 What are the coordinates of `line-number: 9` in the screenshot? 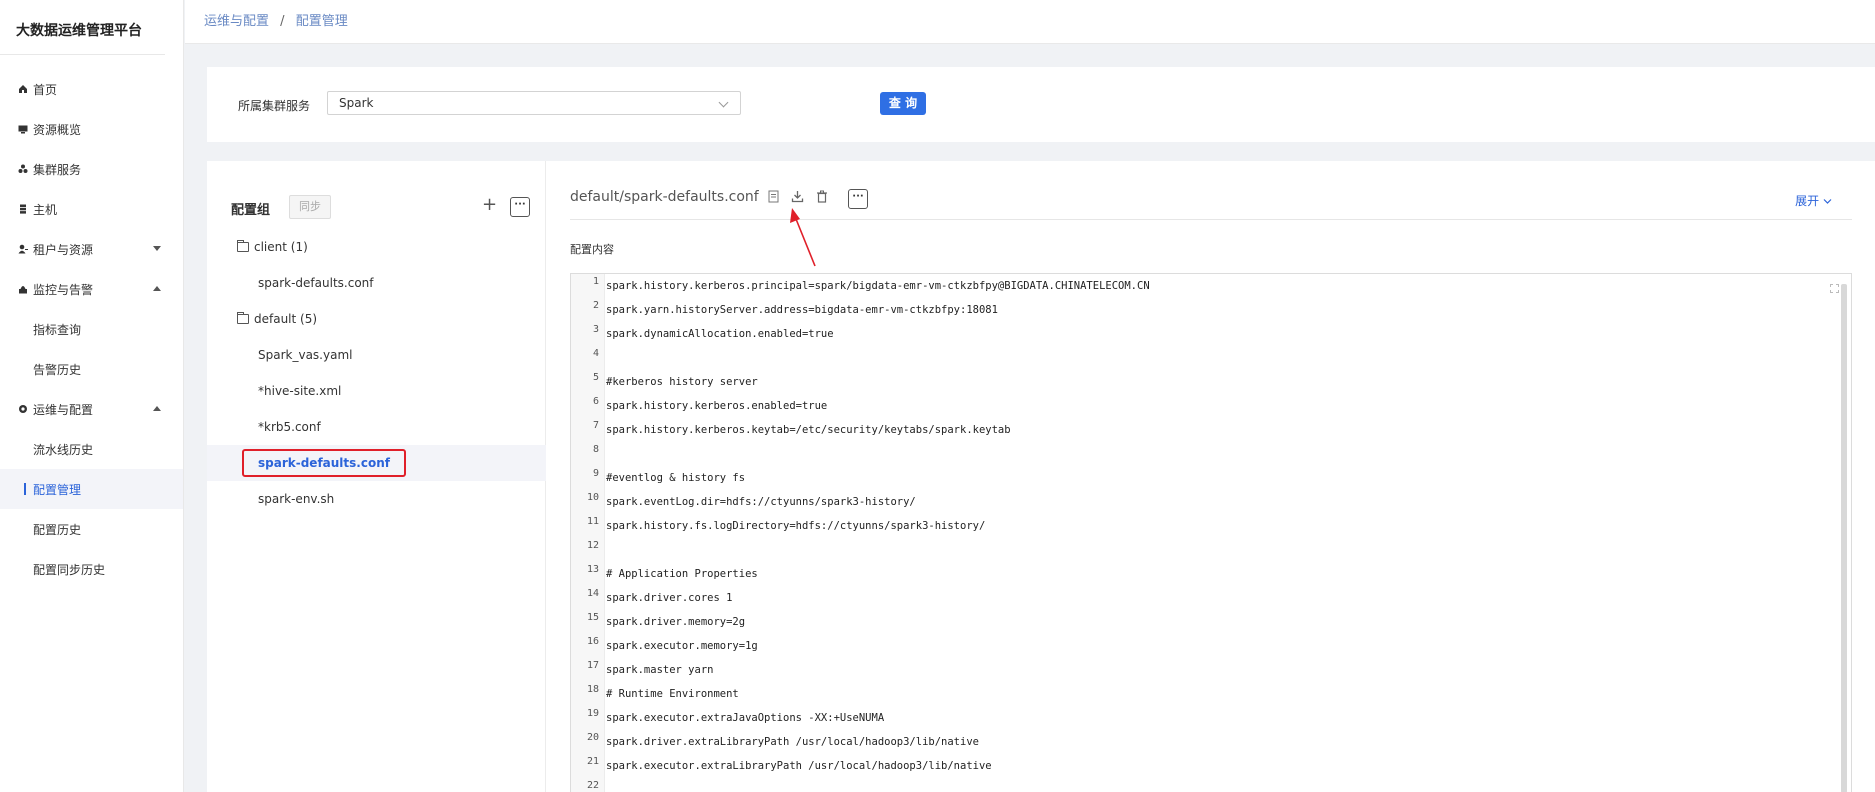 It's located at (595, 473).